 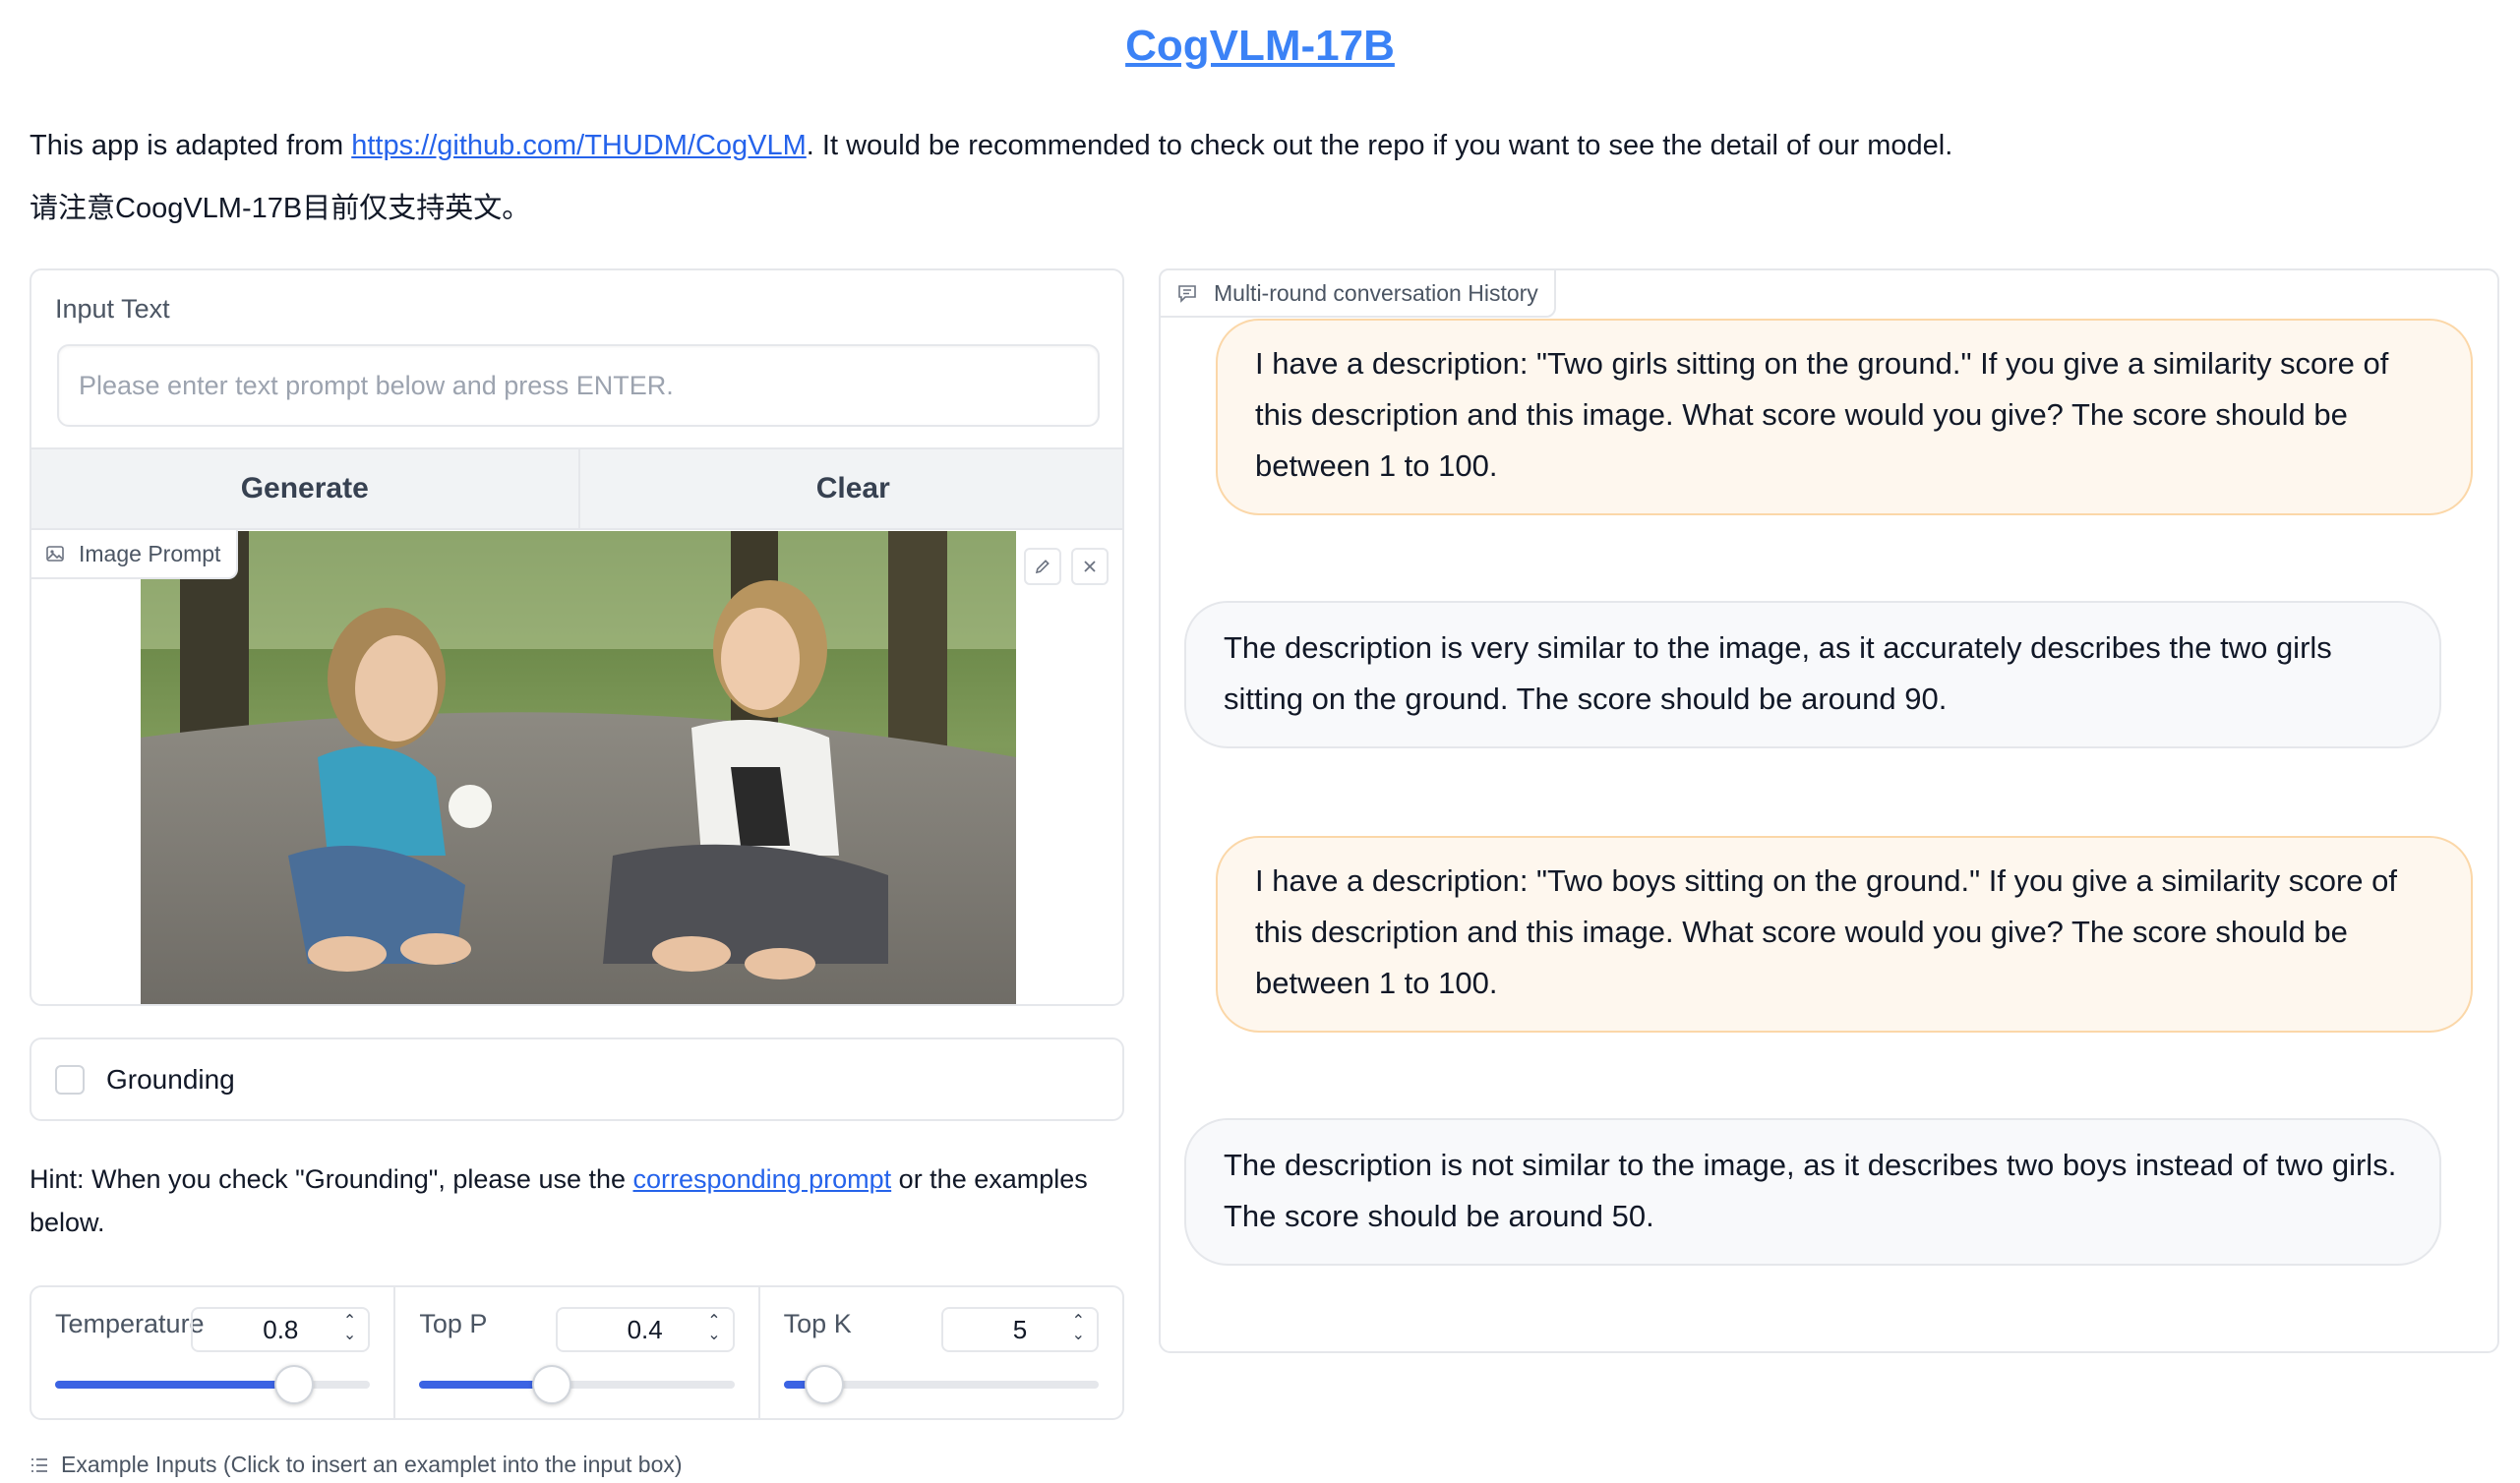 I want to click on close-icon, so click(x=1090, y=566).